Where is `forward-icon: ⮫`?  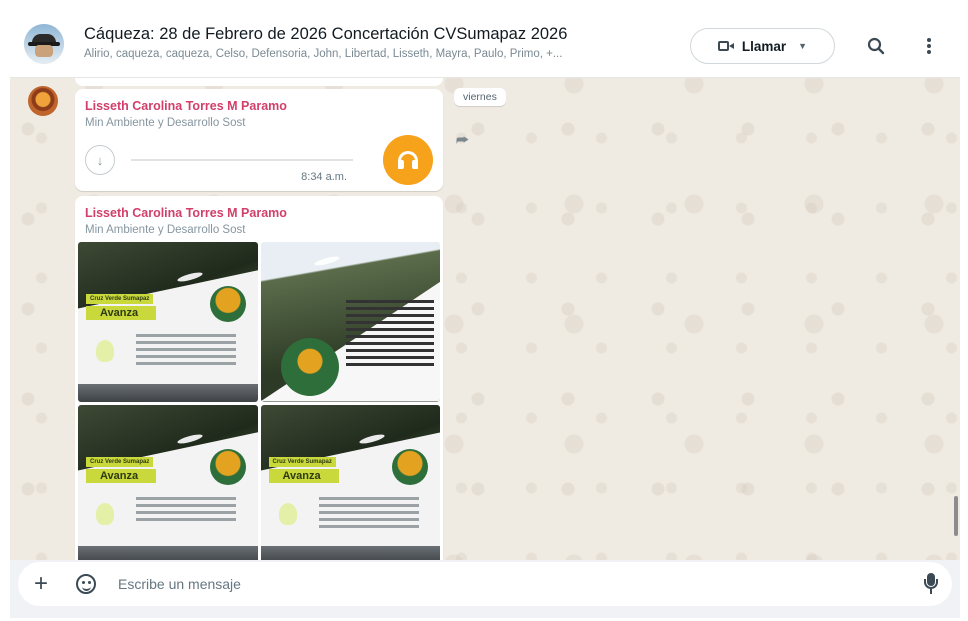
forward-icon: ⮫ is located at coordinates (462, 140).